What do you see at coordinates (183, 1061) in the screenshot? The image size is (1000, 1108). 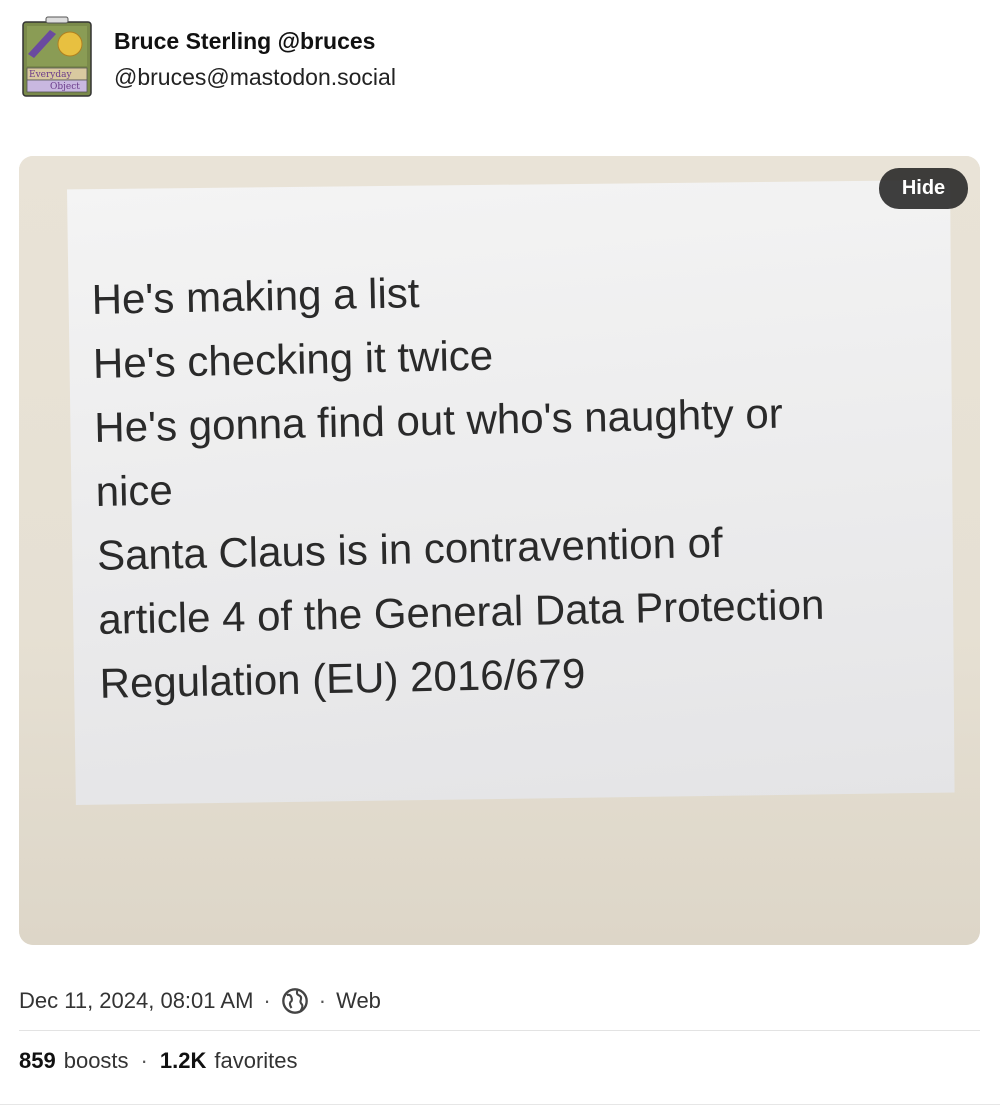 I see `favorites-count: 1.2K` at bounding box center [183, 1061].